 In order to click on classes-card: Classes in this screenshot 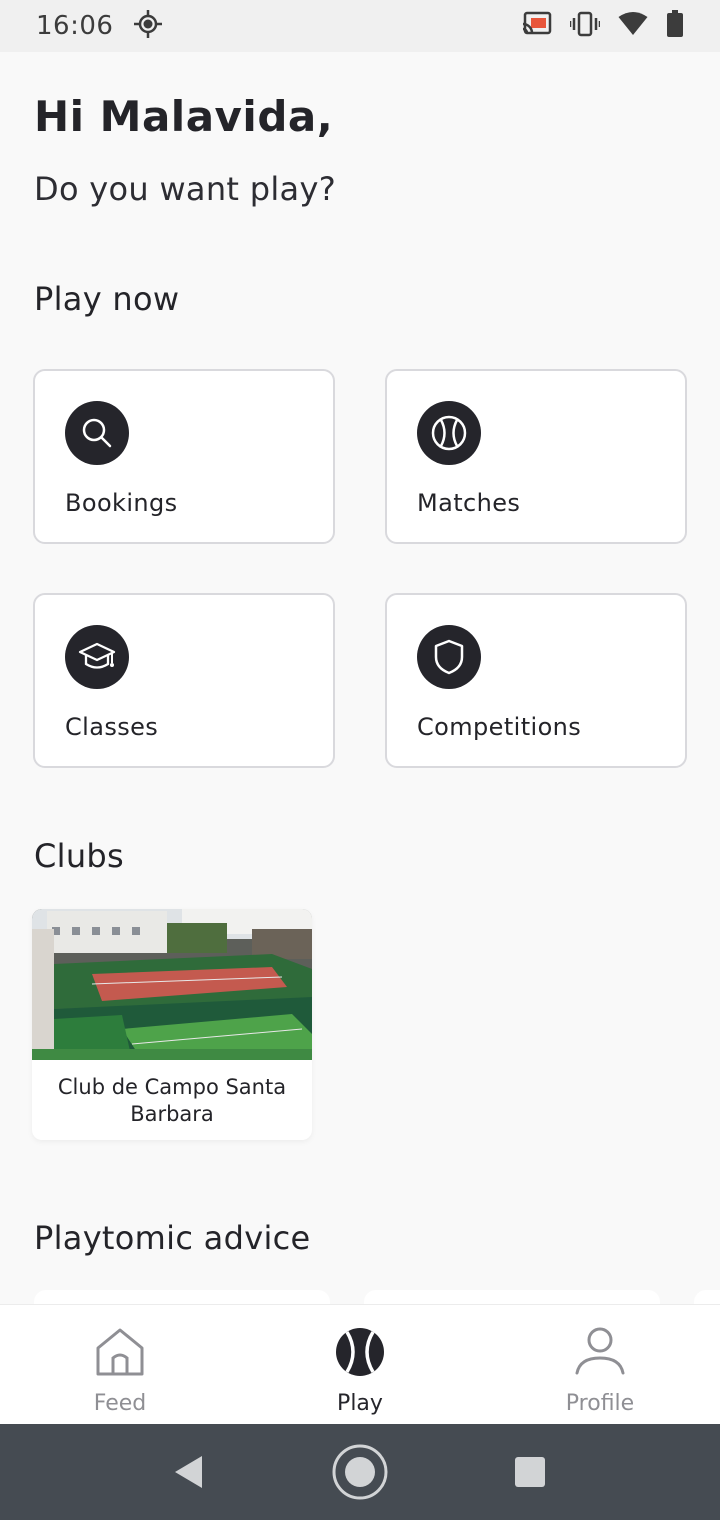, I will do `click(184, 680)`.